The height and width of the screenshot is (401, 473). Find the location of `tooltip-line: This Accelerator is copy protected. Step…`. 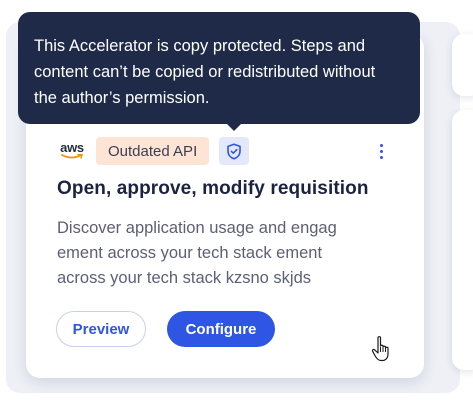

tooltip-line: This Accelerator is copy protected. Step… is located at coordinates (200, 46).